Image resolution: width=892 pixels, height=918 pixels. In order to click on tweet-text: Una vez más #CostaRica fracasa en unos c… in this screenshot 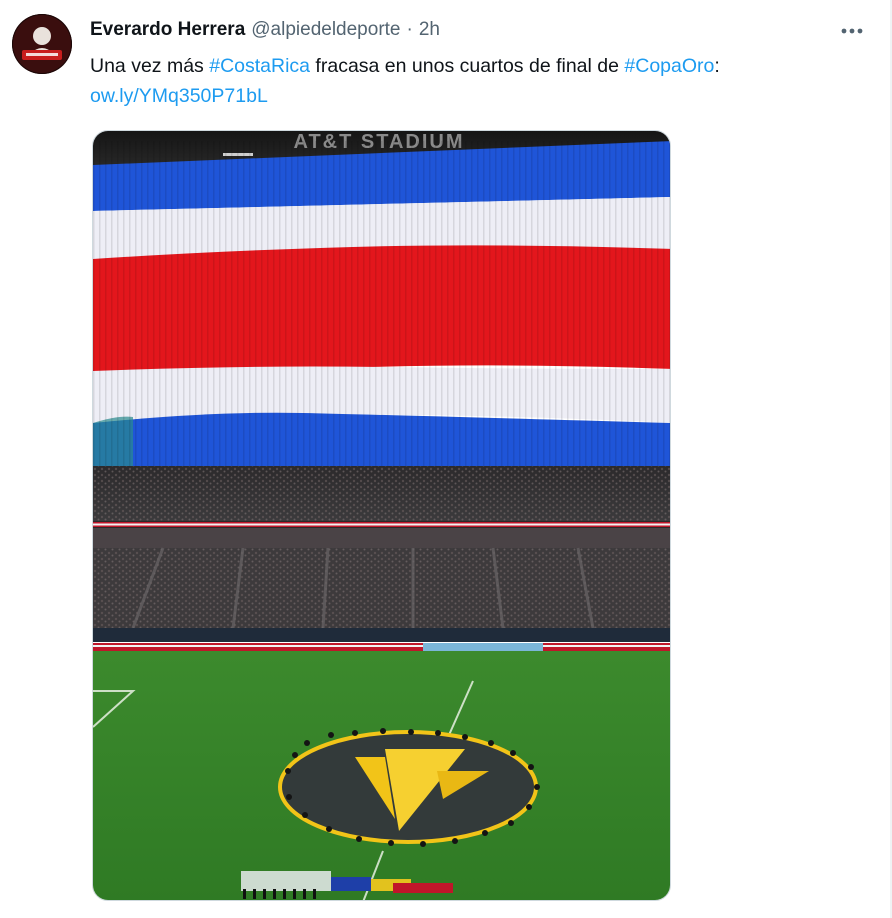, I will do `click(480, 81)`.